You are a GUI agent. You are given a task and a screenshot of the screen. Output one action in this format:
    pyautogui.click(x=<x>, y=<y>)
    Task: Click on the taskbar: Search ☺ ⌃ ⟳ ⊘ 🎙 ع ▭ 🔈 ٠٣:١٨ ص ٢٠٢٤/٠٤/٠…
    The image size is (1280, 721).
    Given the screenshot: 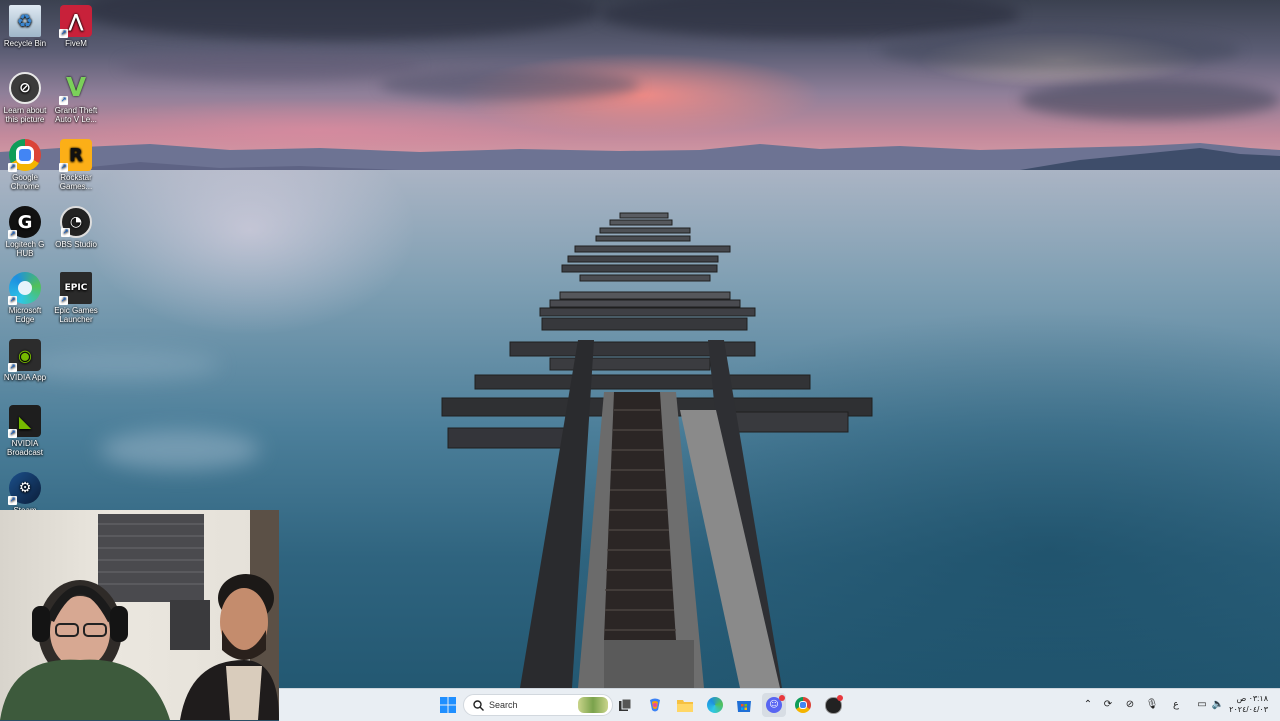 What is the action you would take?
    pyautogui.click(x=779, y=704)
    